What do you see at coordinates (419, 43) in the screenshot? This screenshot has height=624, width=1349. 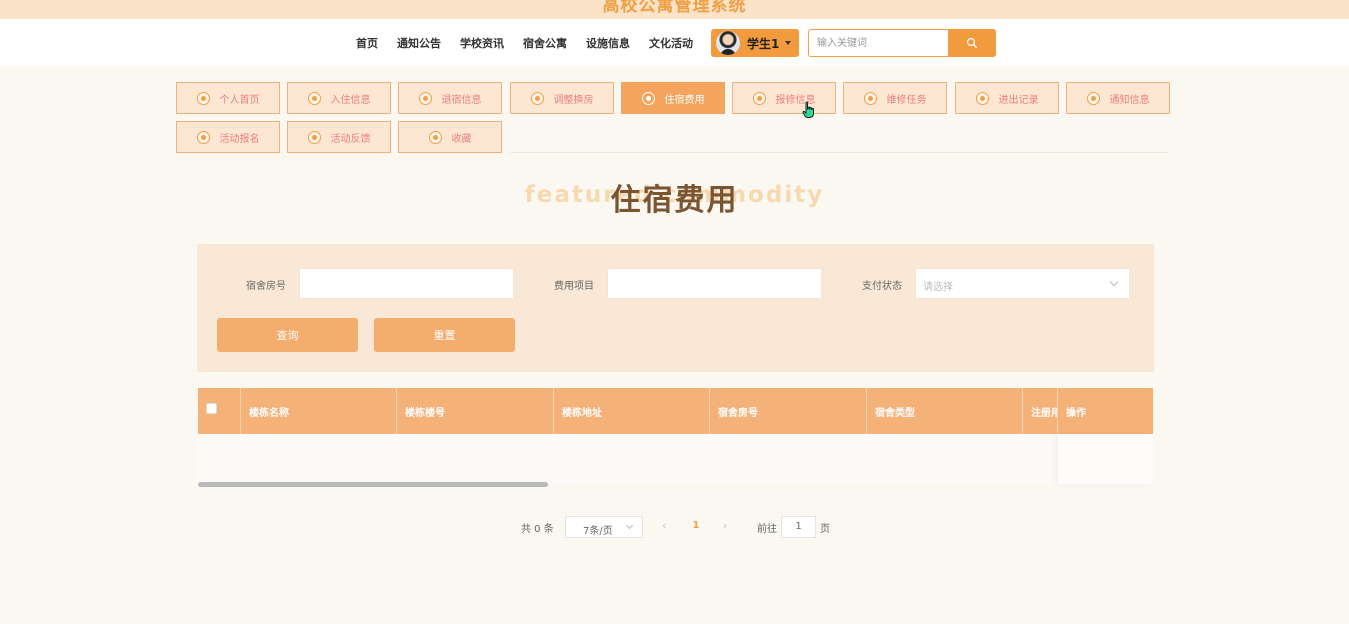 I see `nav-notices: 通知公告` at bounding box center [419, 43].